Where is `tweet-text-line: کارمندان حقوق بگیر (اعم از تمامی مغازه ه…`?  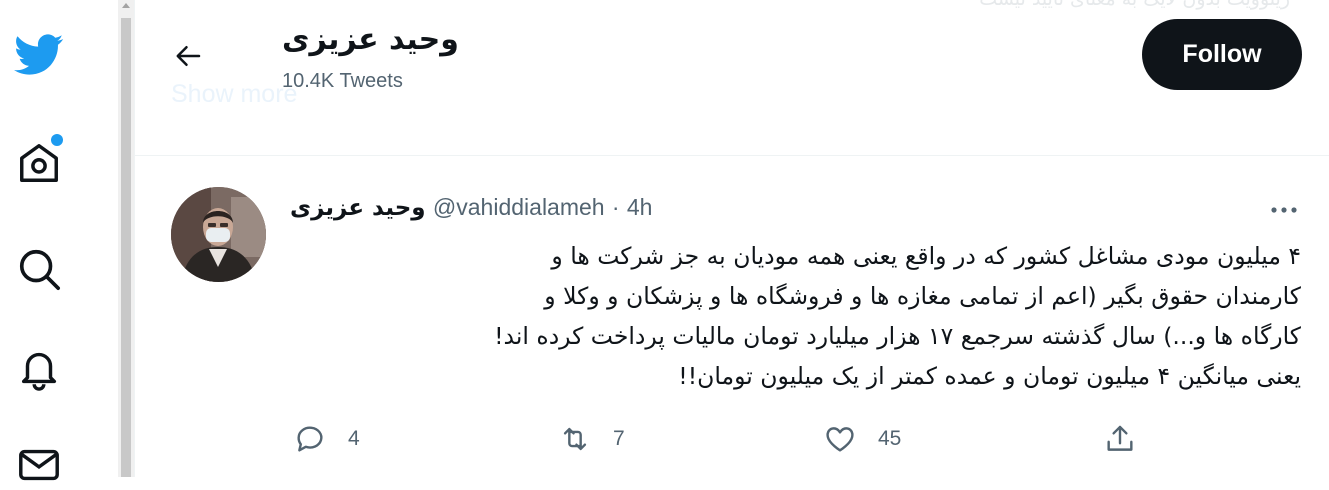
tweet-text-line: کارمندان حقوق بگیر (اعم از تمامی مغازه ه… is located at coordinates (922, 296).